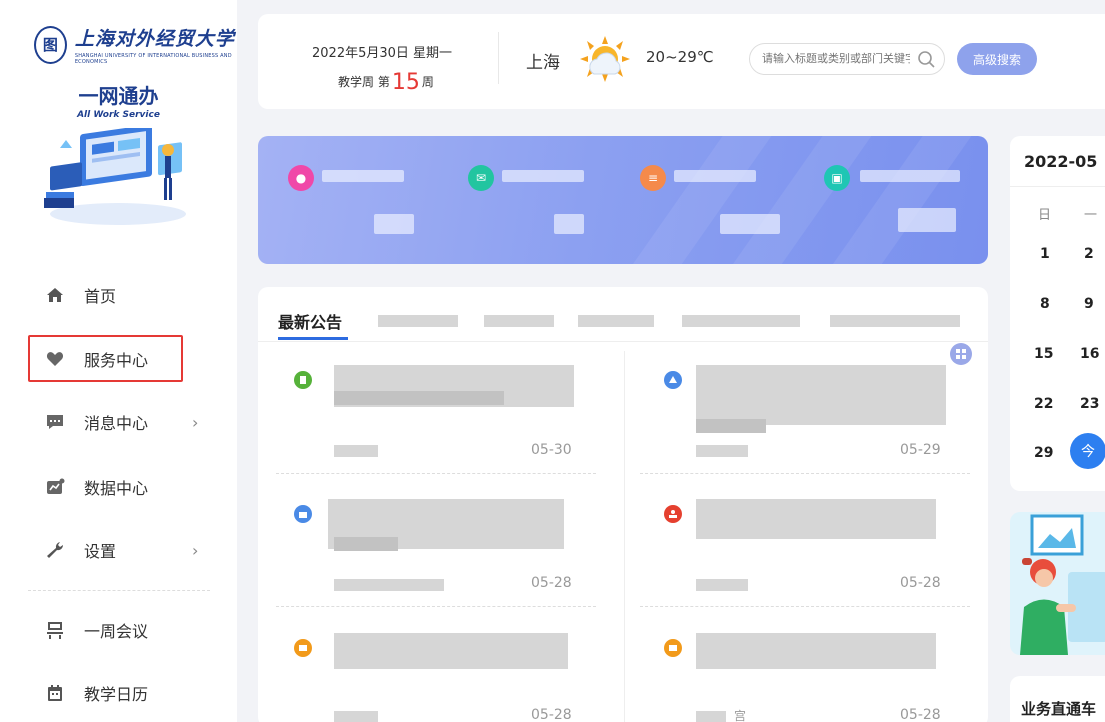  What do you see at coordinates (740, 715) in the screenshot?
I see `notice-partial-text: 宫` at bounding box center [740, 715].